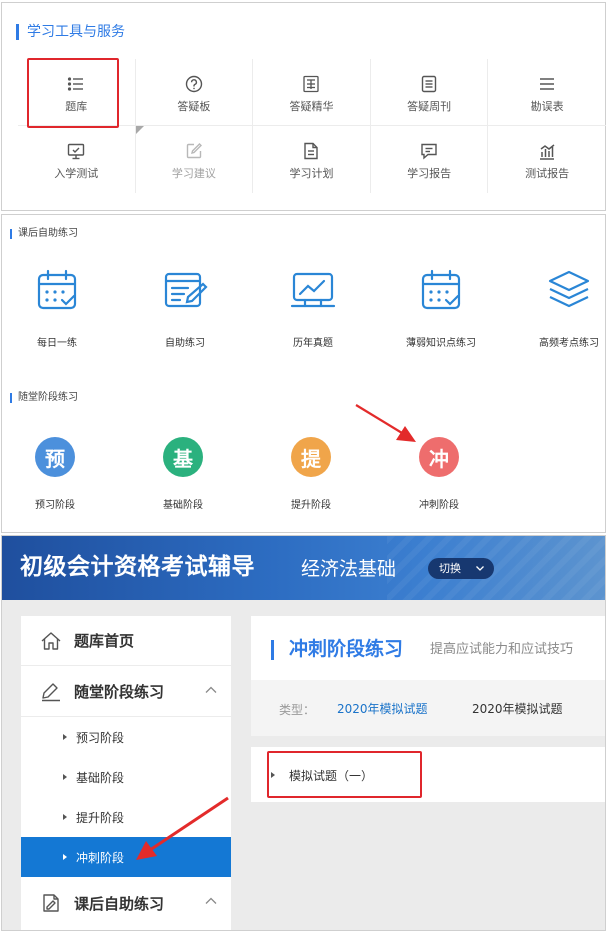 The width and height of the screenshot is (607, 931). What do you see at coordinates (311, 151) in the screenshot?
I see `file-text-icon` at bounding box center [311, 151].